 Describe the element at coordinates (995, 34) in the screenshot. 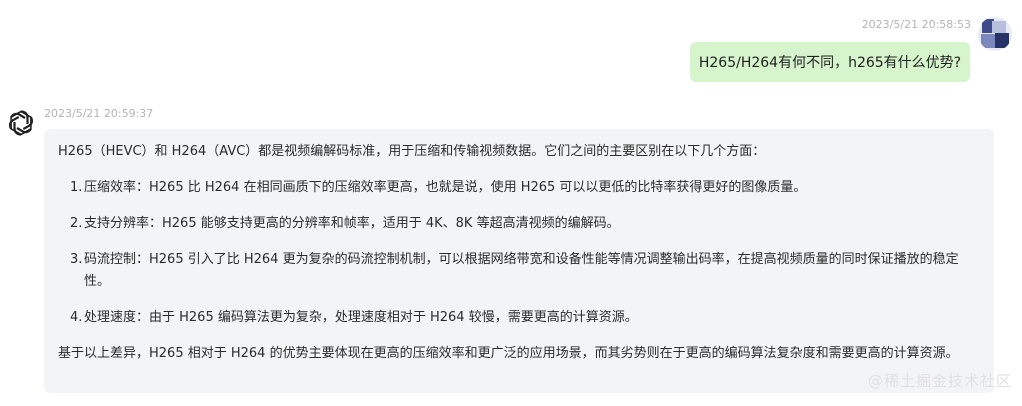

I see `user-avatar` at that location.